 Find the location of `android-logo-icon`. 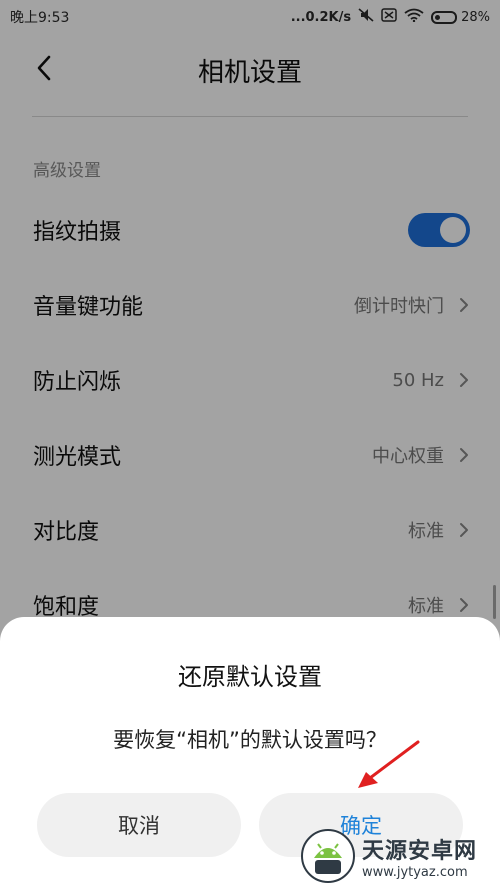

android-logo-icon is located at coordinates (328, 856).